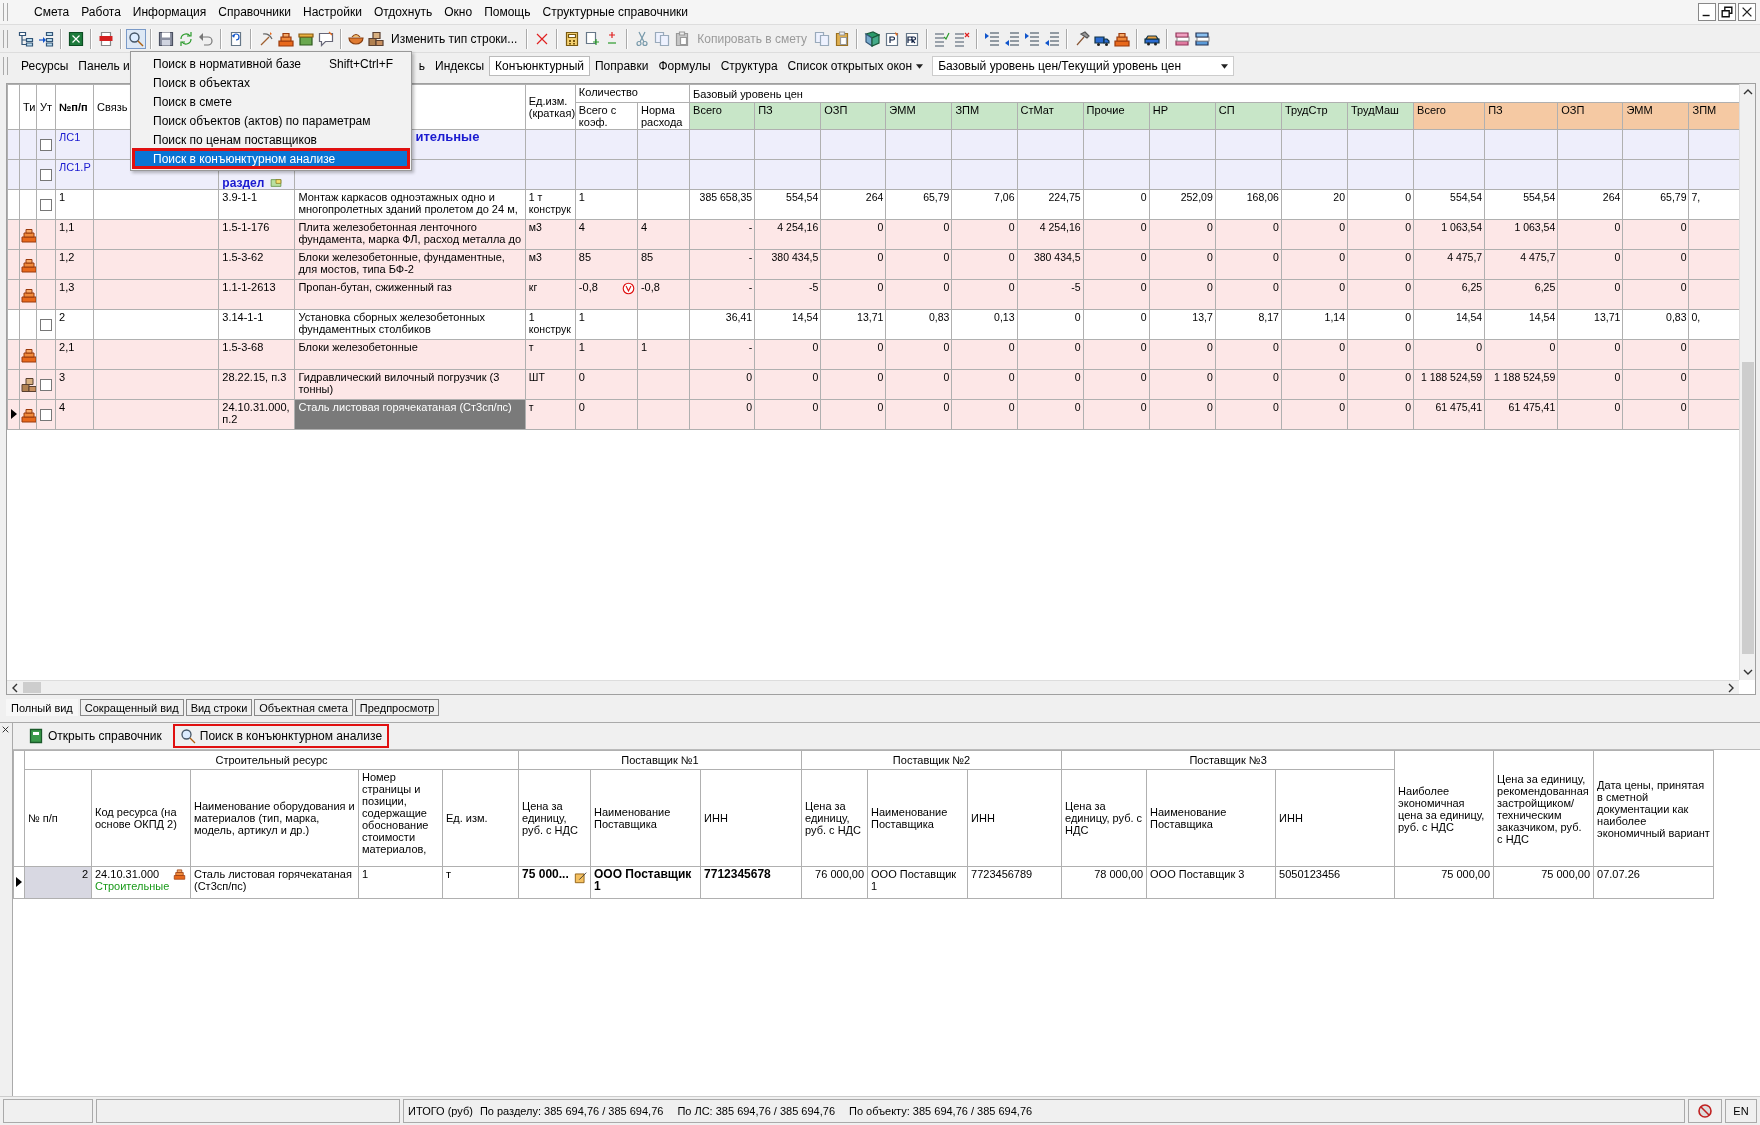  I want to click on horizontal-scrollbar, so click(873, 687).